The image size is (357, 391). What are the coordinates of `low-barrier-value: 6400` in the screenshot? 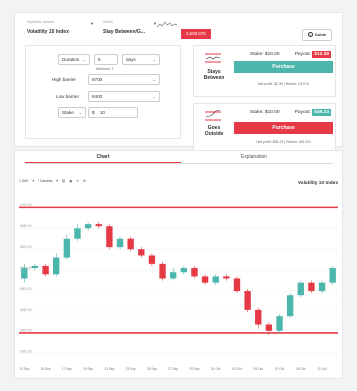 It's located at (97, 96).